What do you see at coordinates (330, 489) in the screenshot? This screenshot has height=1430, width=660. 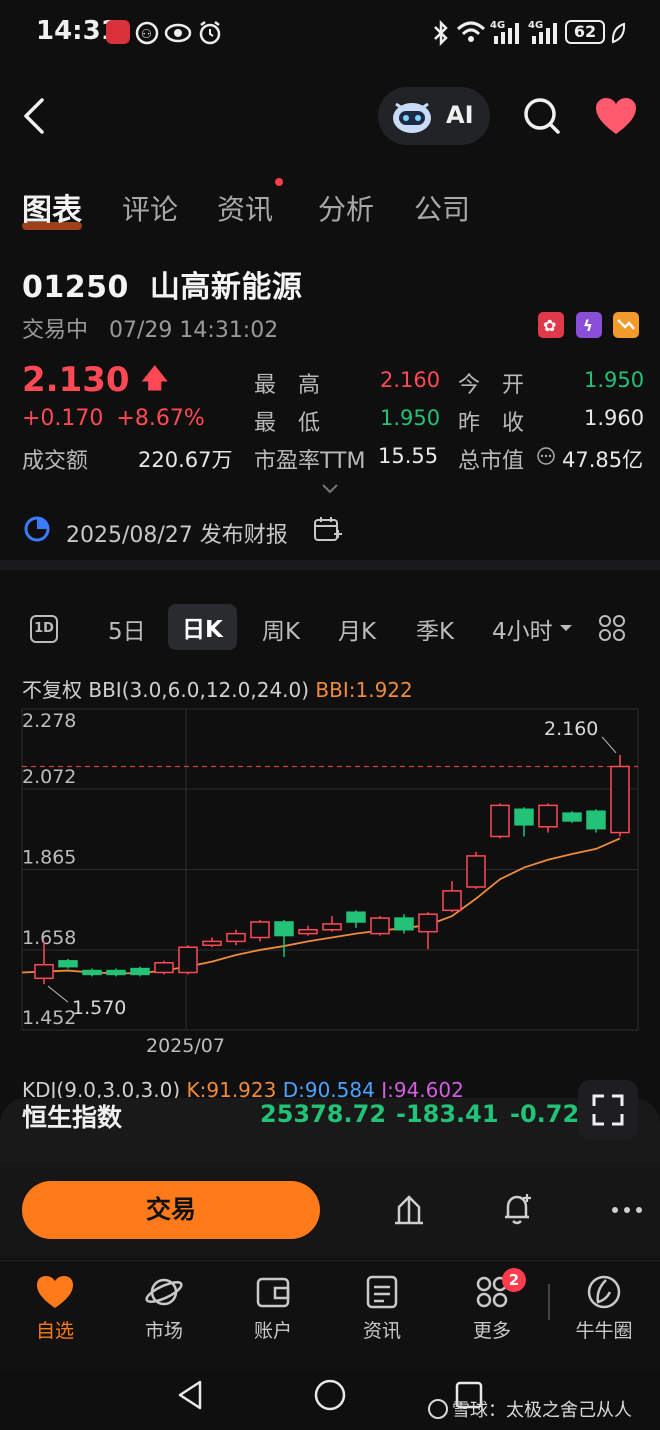 I see `expand-chevron-icon` at bounding box center [330, 489].